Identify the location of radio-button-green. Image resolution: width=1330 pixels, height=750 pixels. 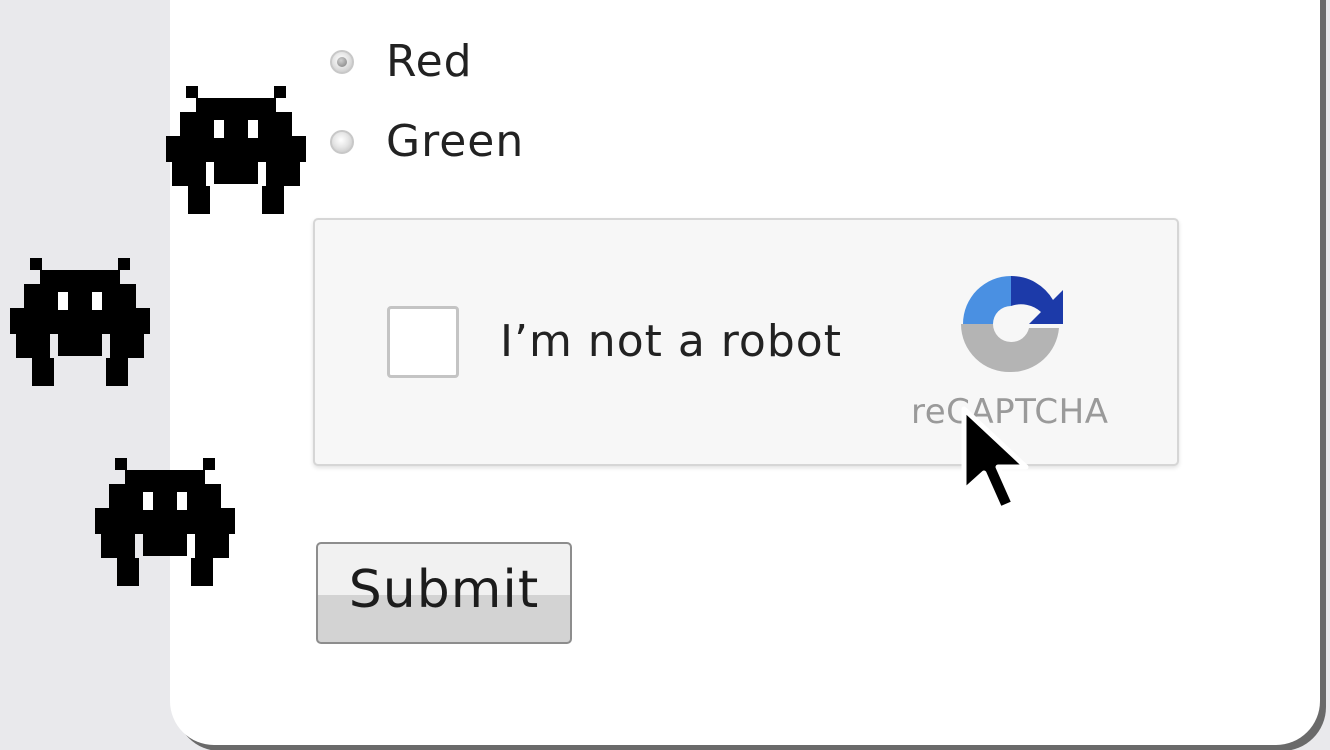
(342, 141).